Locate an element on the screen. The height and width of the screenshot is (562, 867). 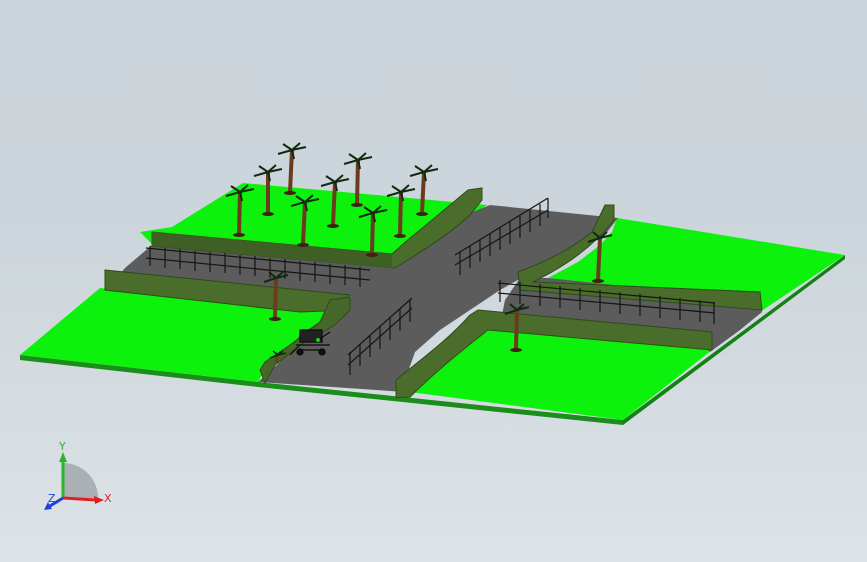
y-axis-label: Y is located at coordinates (62, 446).